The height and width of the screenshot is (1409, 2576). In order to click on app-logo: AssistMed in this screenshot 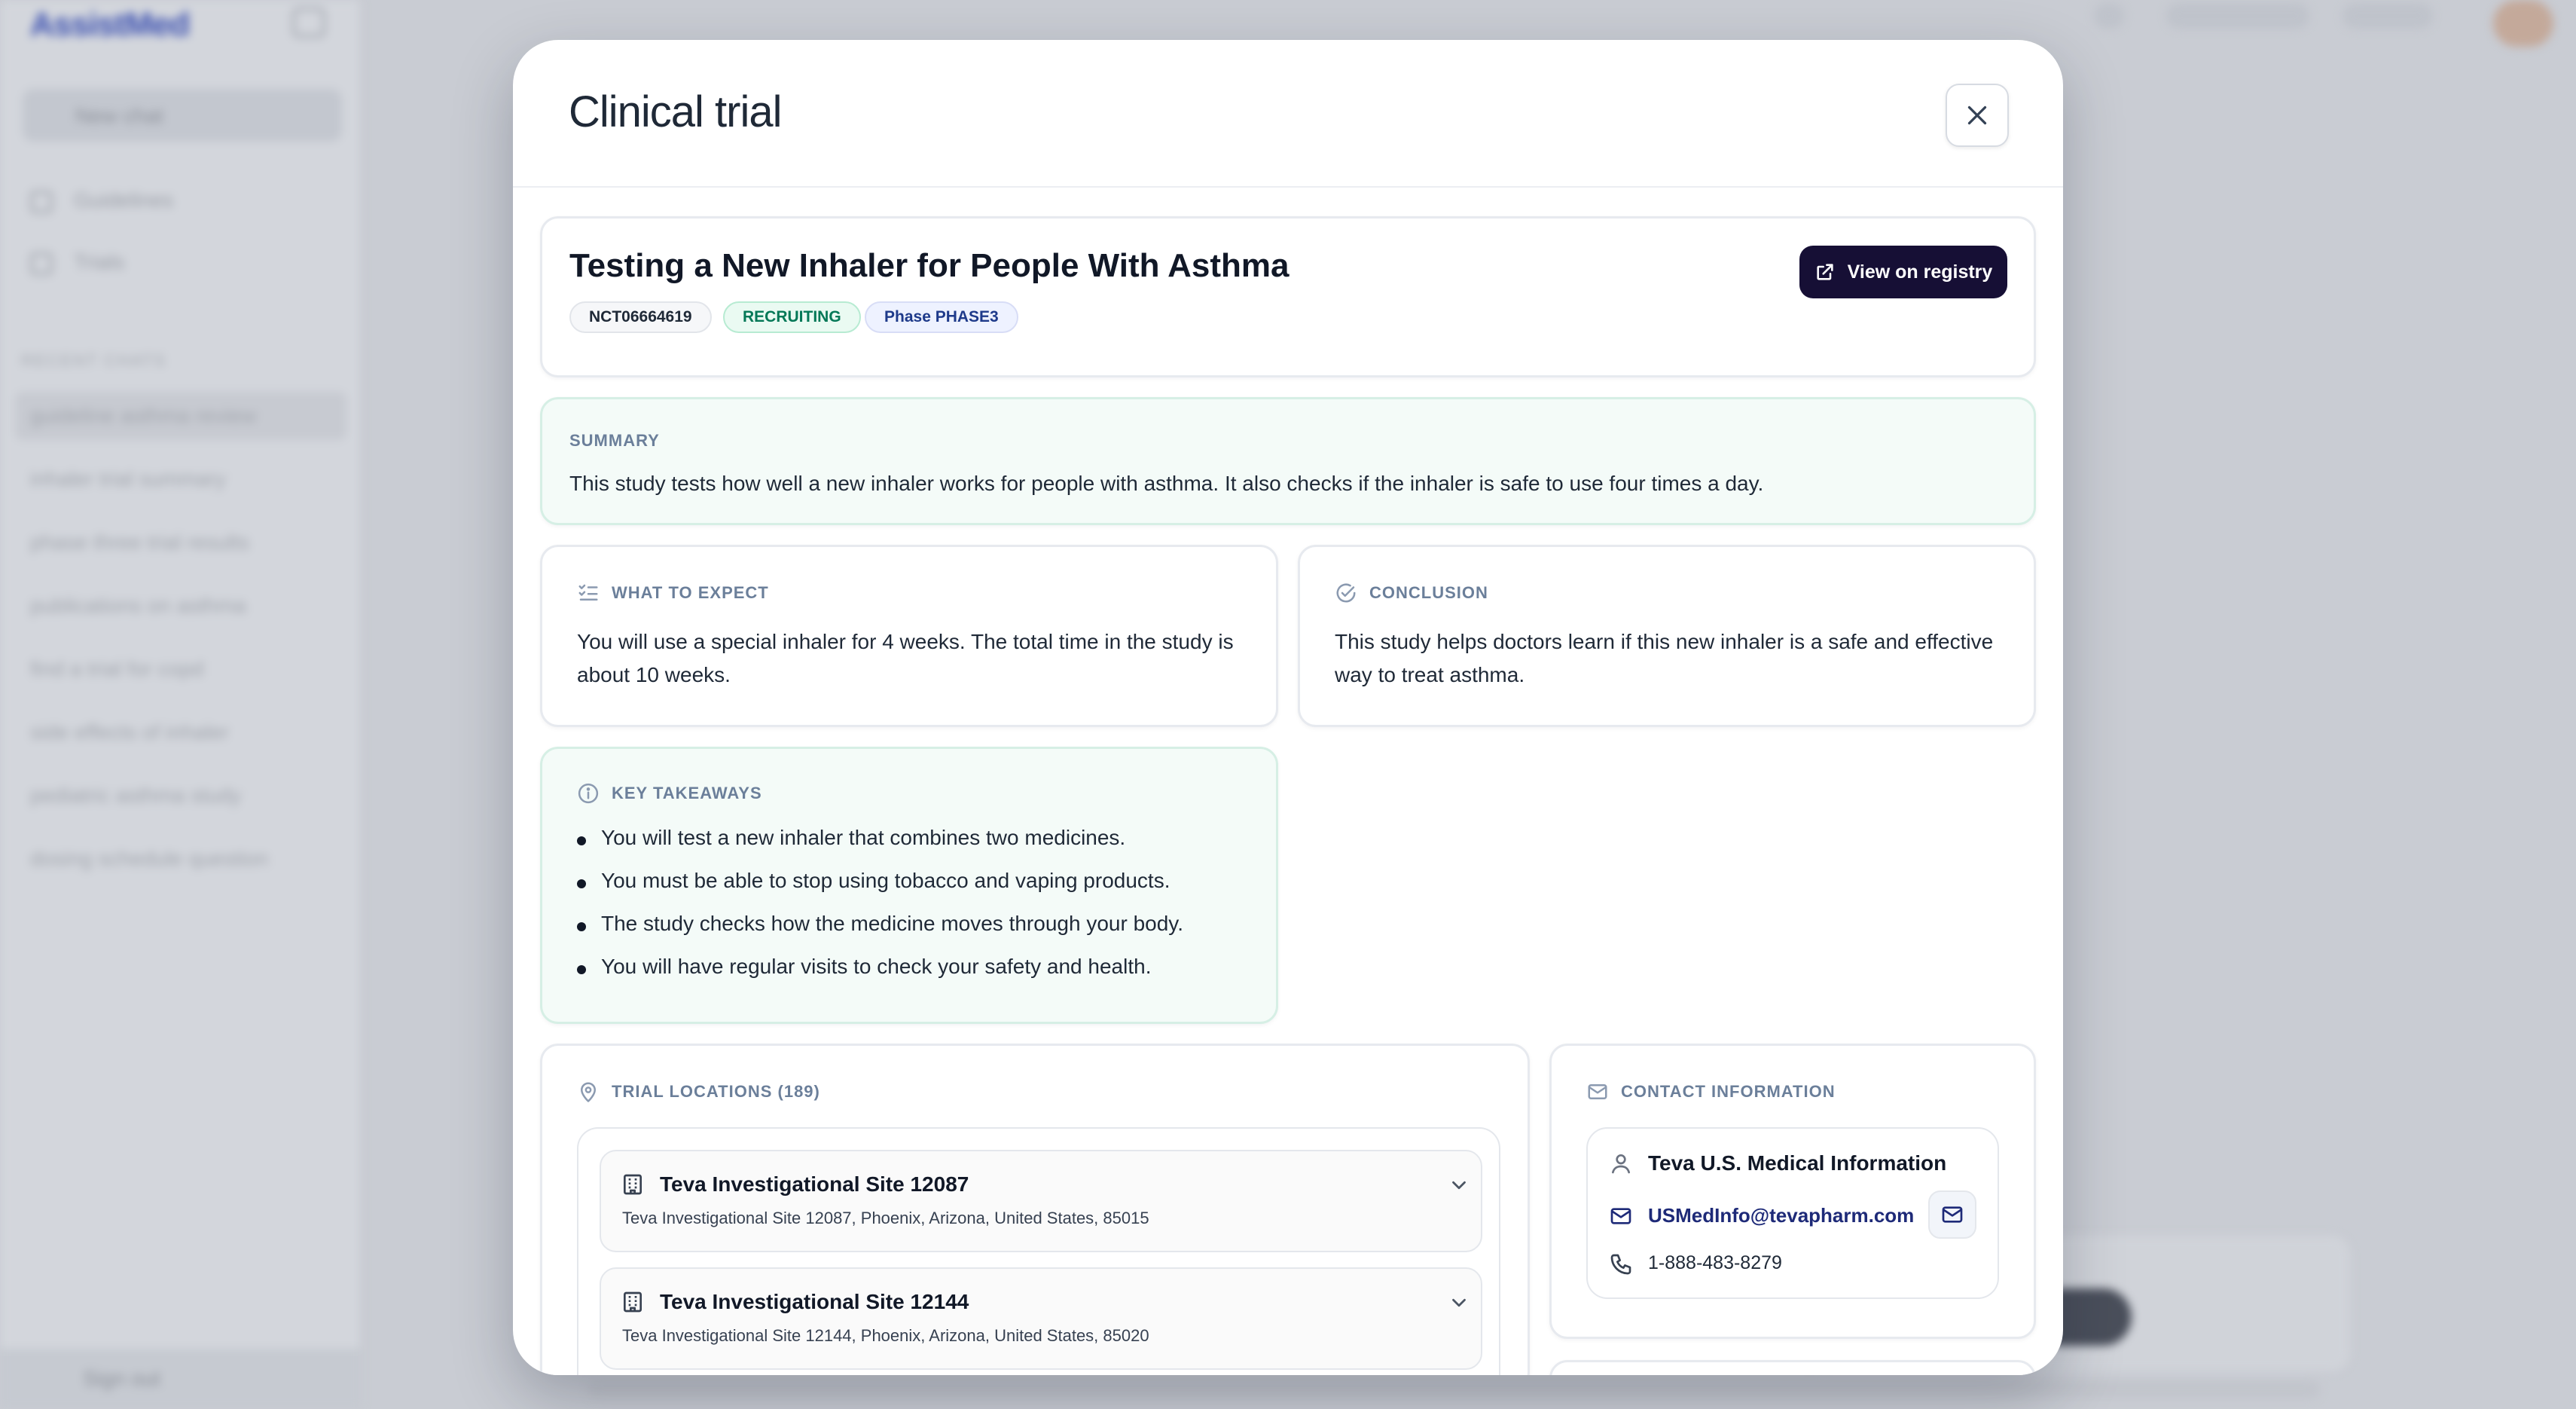, I will do `click(110, 24)`.